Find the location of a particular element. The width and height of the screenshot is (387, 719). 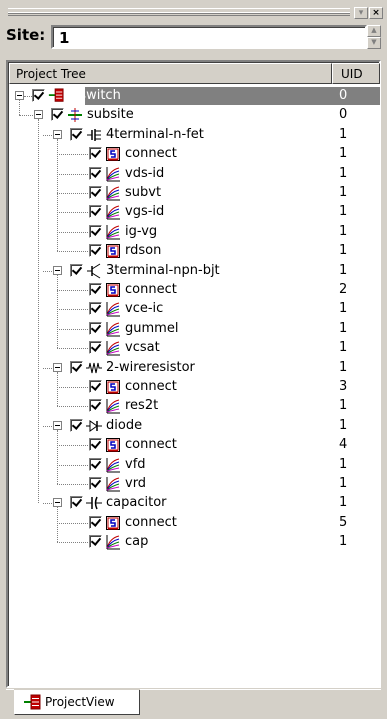

tree-device-row: 2-wireresistor 1 is located at coordinates (194, 368).